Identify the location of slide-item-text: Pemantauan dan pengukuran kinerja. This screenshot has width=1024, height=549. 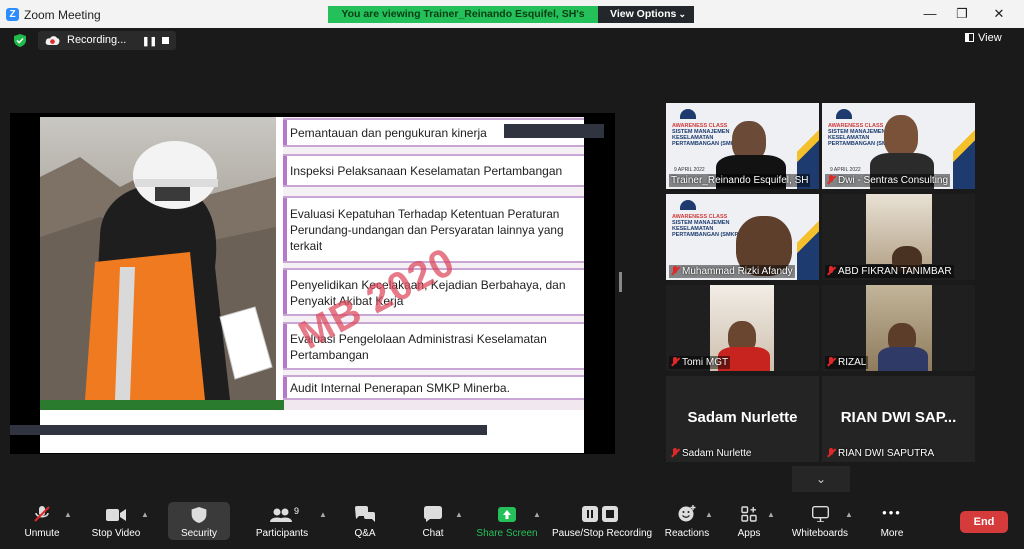
(388, 133).